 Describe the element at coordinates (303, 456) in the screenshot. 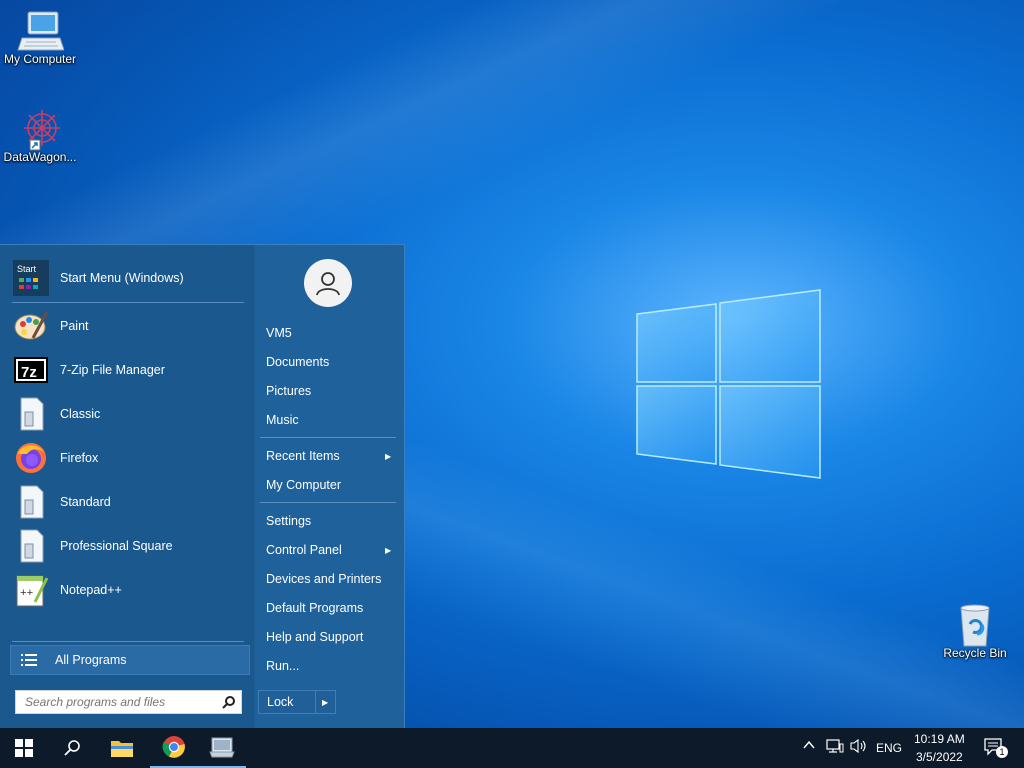

I see `menu-item-recent-items: Recent Items` at that location.